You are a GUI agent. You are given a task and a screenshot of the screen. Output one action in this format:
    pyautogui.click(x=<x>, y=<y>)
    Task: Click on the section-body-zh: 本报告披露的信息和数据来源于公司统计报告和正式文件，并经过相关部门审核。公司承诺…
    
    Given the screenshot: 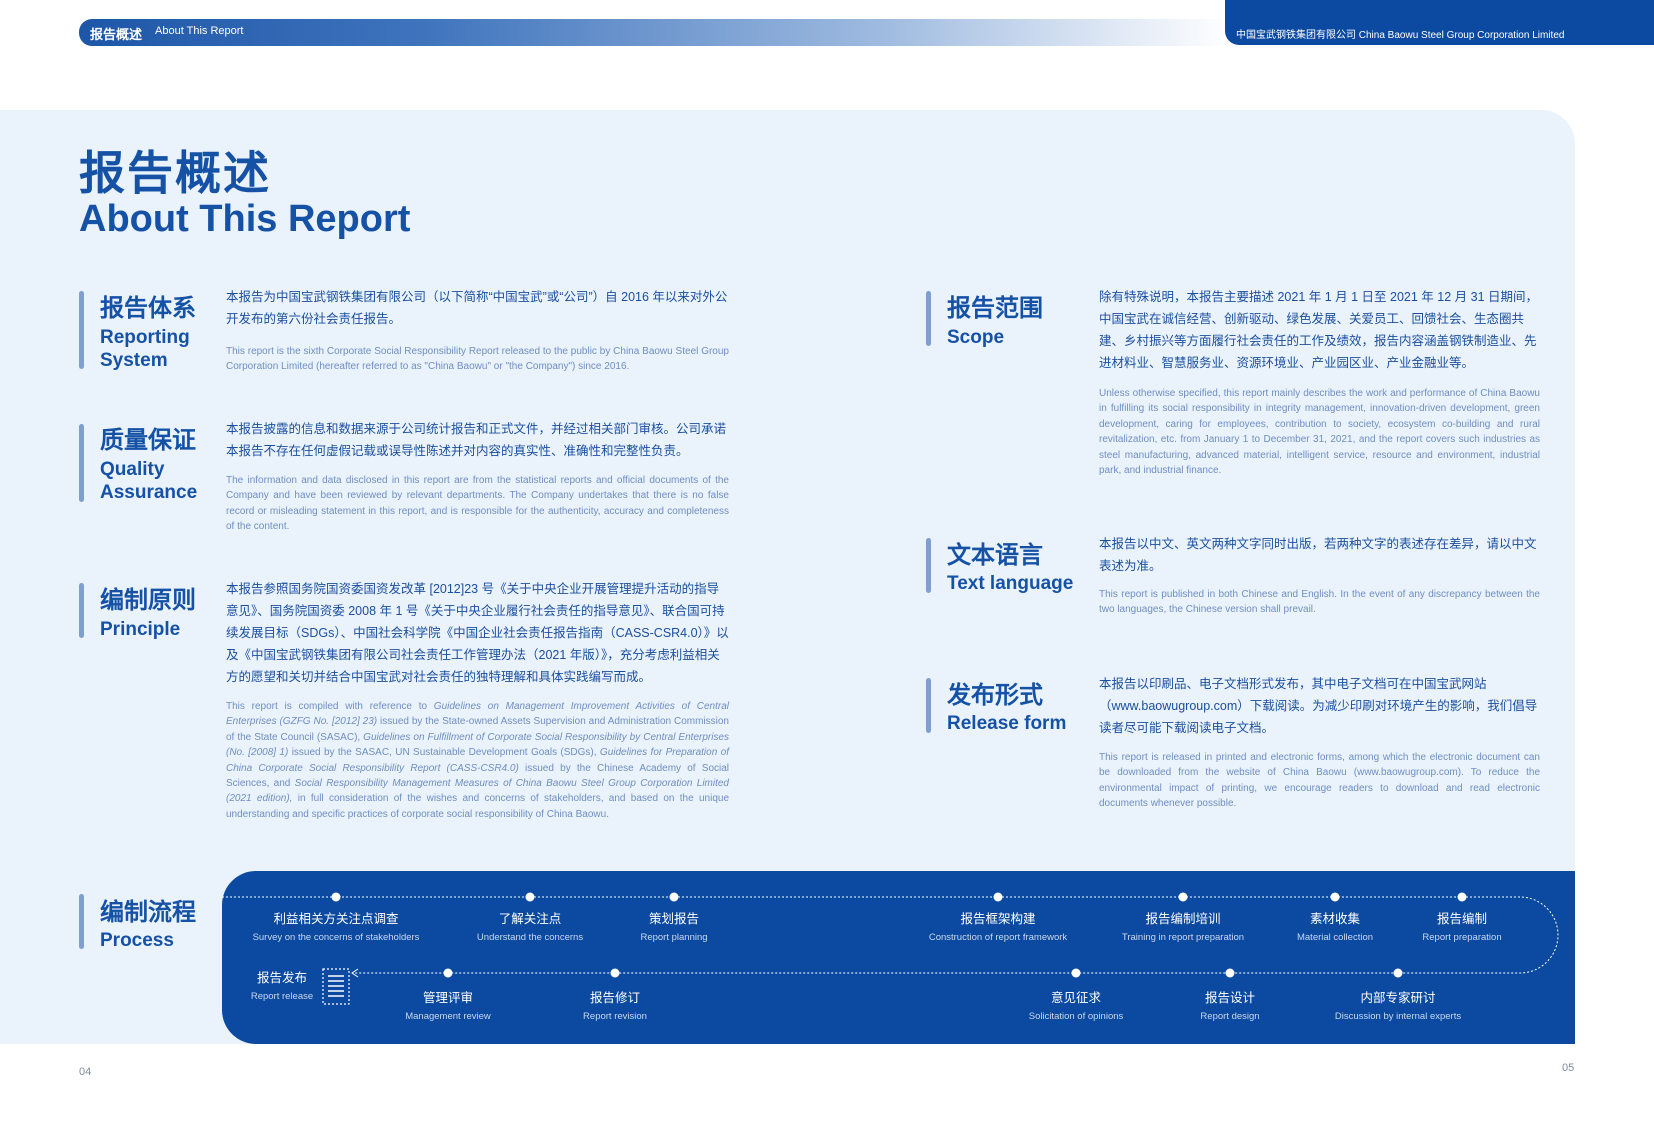 What is the action you would take?
    pyautogui.click(x=476, y=440)
    